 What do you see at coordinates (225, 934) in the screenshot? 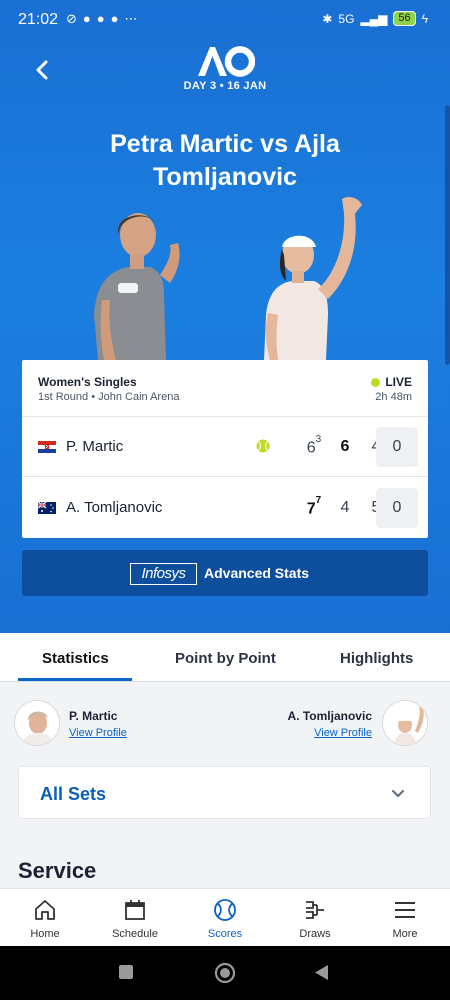
I see `nav-label: Scores` at bounding box center [225, 934].